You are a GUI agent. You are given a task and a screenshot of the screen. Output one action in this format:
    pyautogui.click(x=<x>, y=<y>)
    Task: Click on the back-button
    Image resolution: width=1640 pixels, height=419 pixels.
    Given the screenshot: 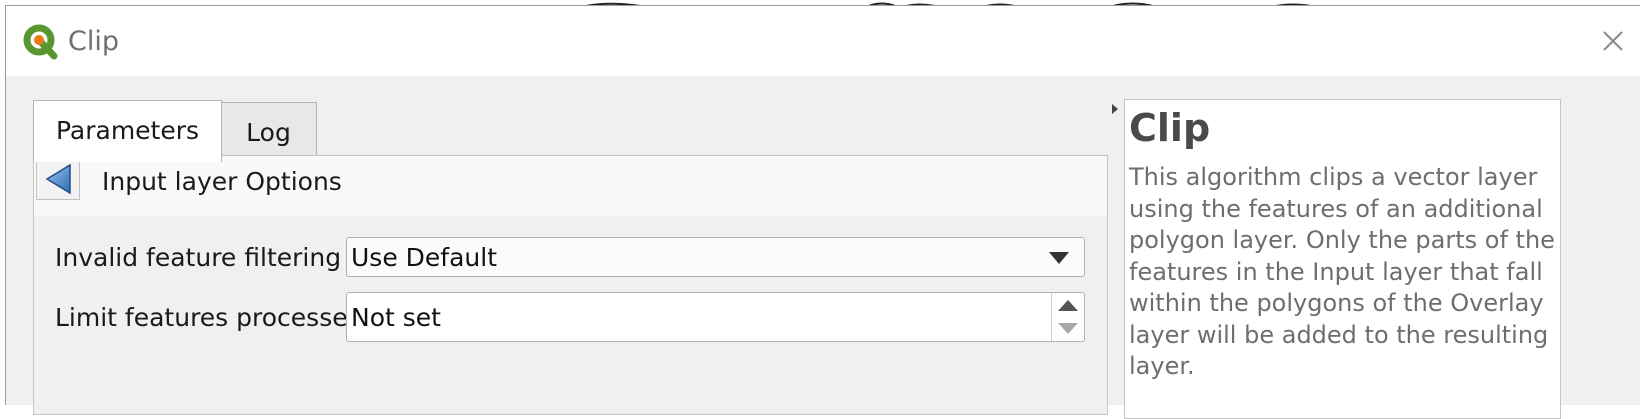 What is the action you would take?
    pyautogui.click(x=58, y=179)
    